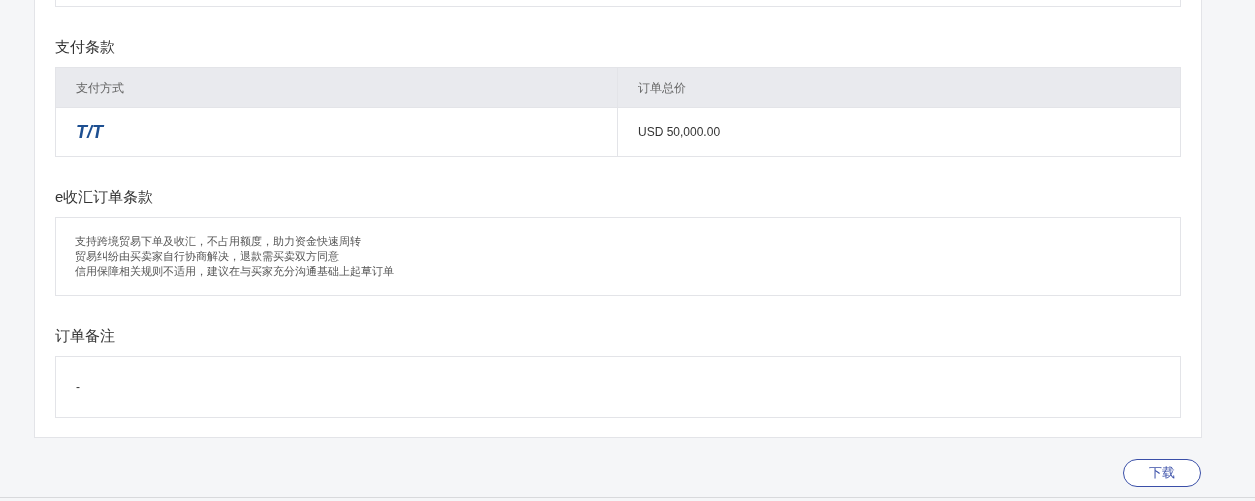 Image resolution: width=1255 pixels, height=501 pixels. What do you see at coordinates (207, 256) in the screenshot?
I see `terms-line: 贸易纠纷由买卖家自行协商解决，退款需买卖双方同意` at bounding box center [207, 256].